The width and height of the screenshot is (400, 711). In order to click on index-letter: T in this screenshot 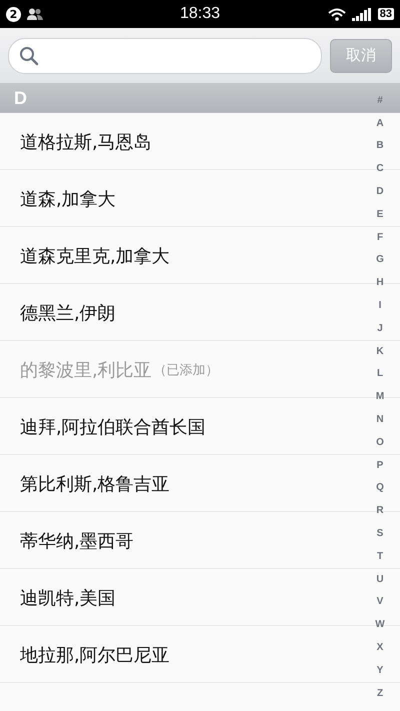, I will do `click(380, 556)`.